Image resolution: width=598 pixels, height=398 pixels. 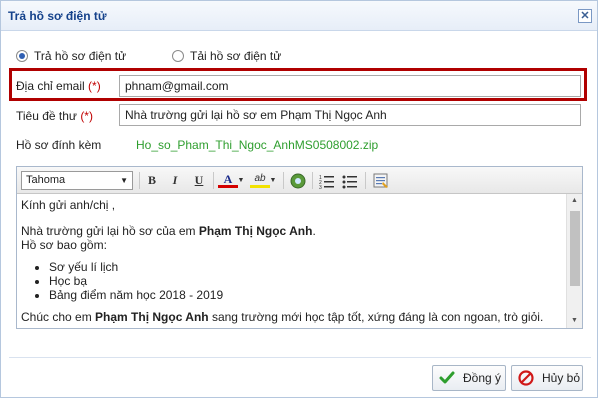 I want to click on close-button: ✕, so click(x=585, y=16).